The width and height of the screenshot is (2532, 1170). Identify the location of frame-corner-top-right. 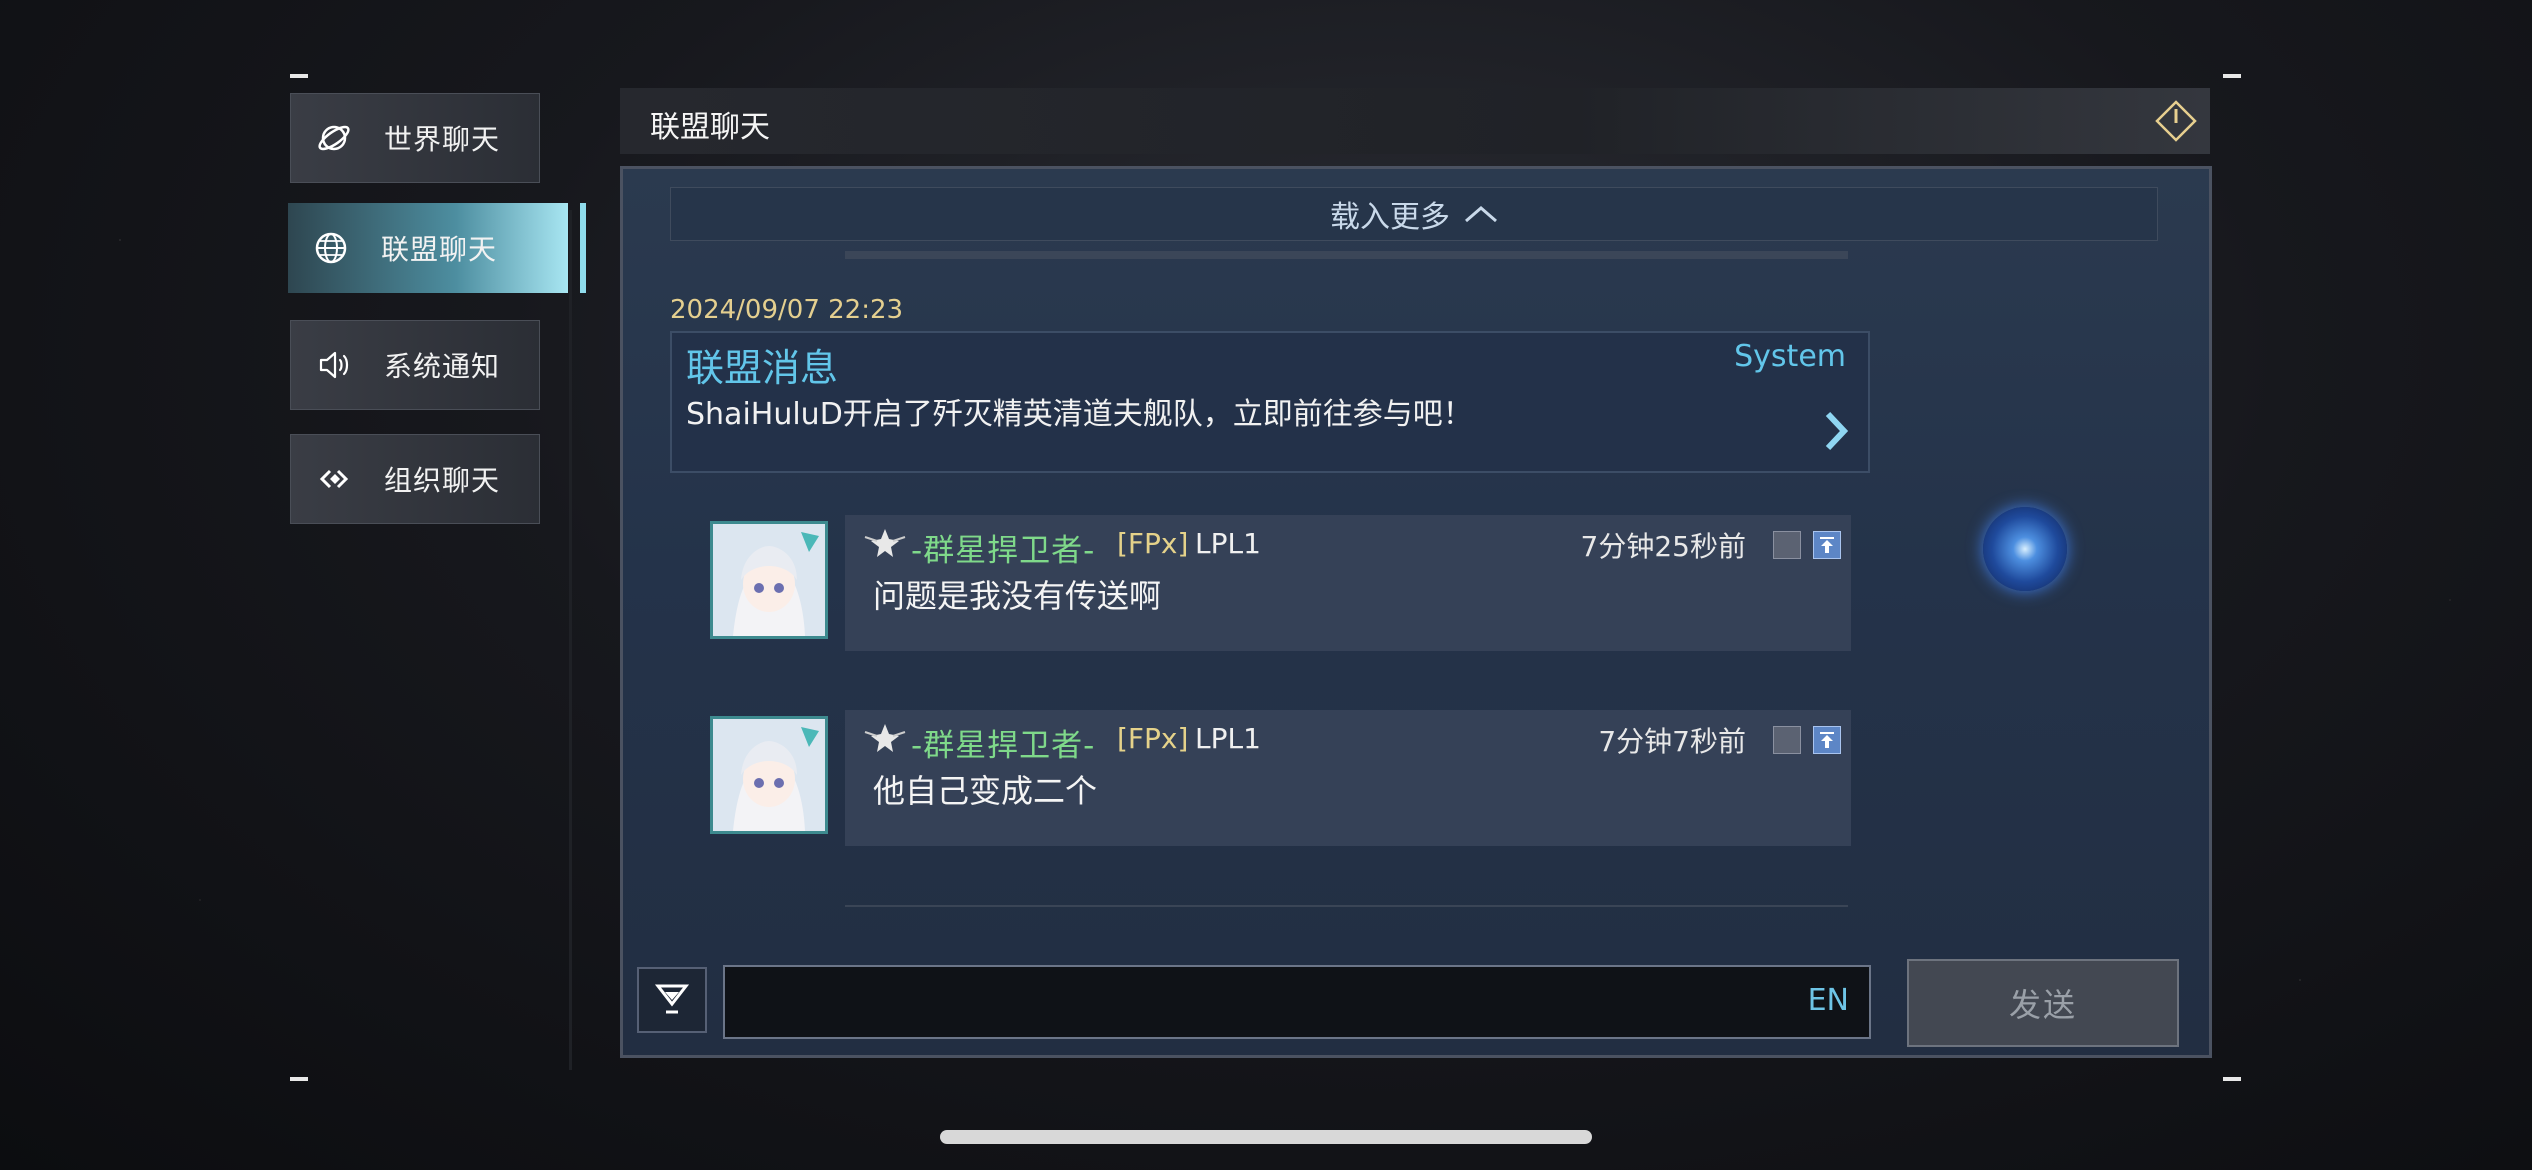
(2232, 76).